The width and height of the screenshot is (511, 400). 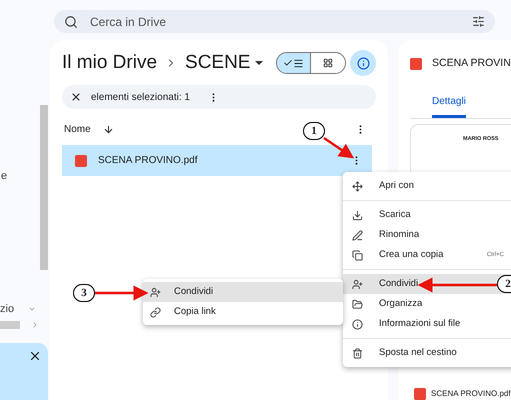 I want to click on column-header: Nome, so click(x=77, y=129).